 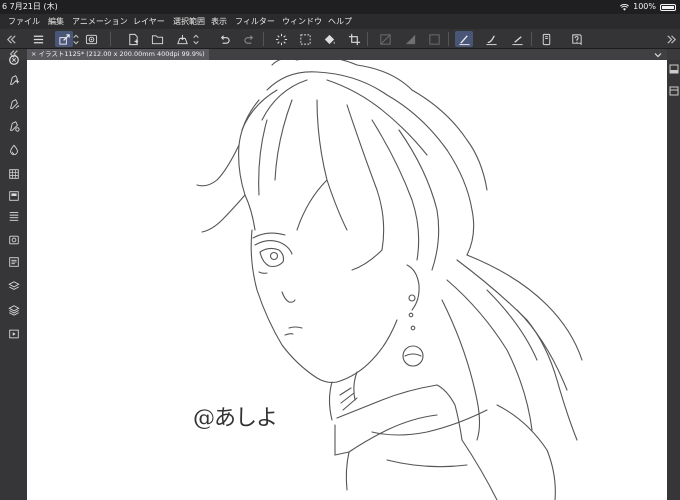 I want to click on save-stepper, so click(x=196, y=39).